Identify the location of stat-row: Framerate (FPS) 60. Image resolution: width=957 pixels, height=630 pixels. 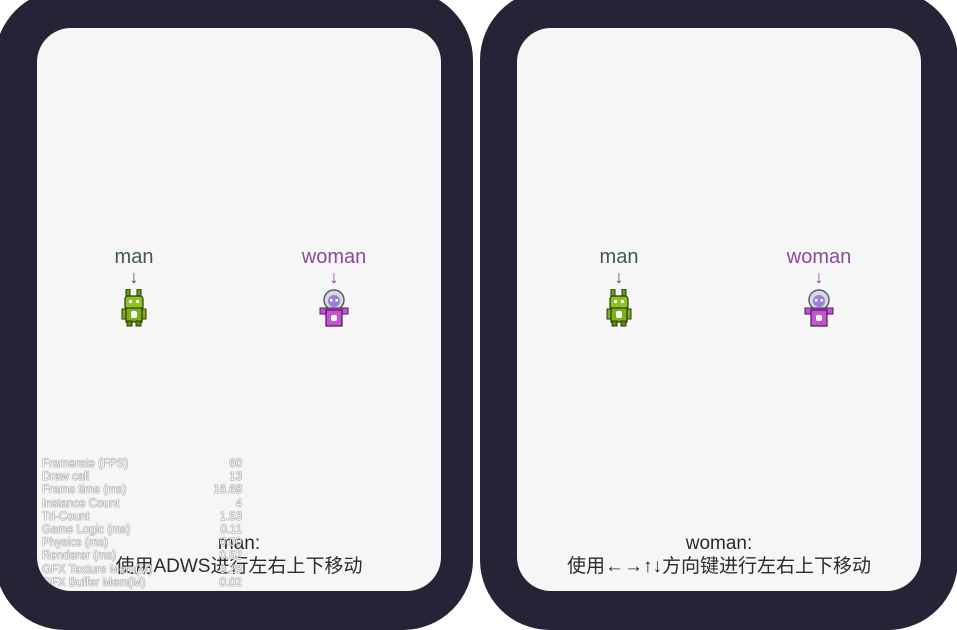
(142, 464).